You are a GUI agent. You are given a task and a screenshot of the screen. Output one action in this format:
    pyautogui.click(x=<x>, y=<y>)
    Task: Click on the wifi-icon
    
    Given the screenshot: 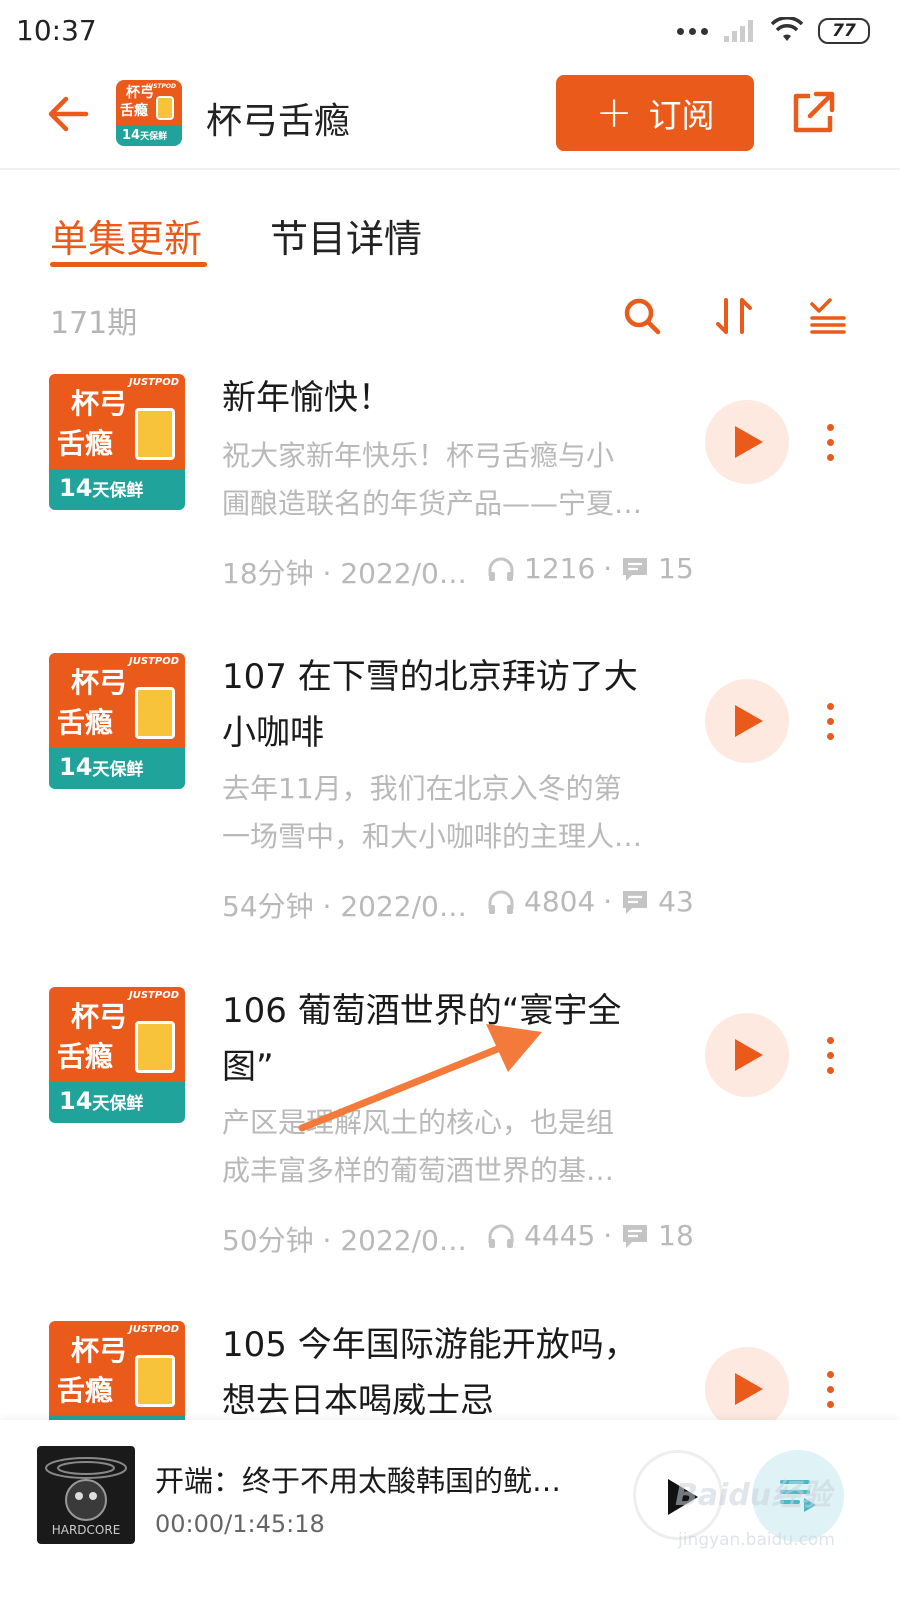 What is the action you would take?
    pyautogui.click(x=787, y=29)
    